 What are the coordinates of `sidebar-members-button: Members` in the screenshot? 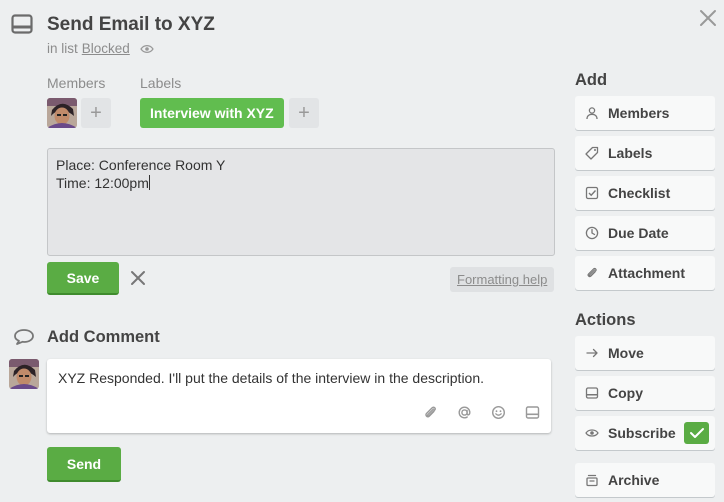 It's located at (645, 113).